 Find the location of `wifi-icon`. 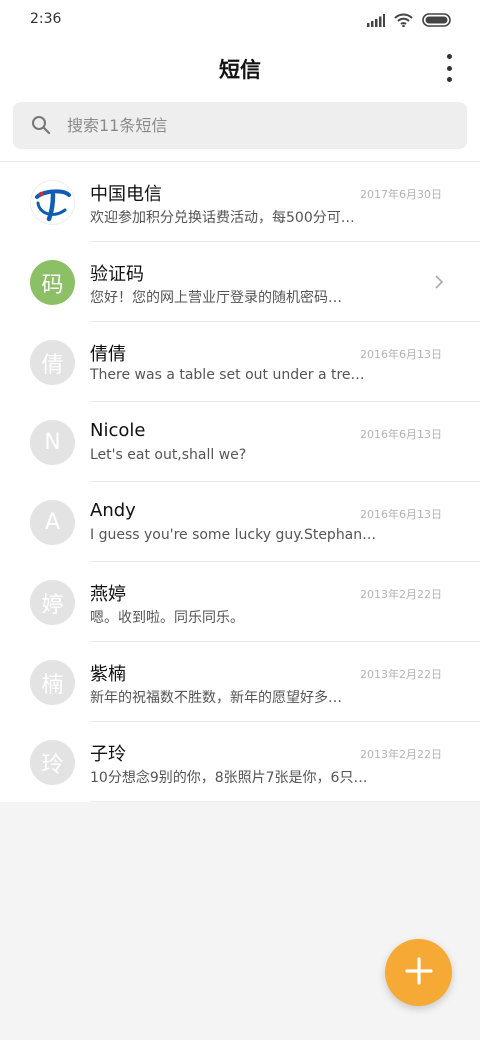

wifi-icon is located at coordinates (403, 21).